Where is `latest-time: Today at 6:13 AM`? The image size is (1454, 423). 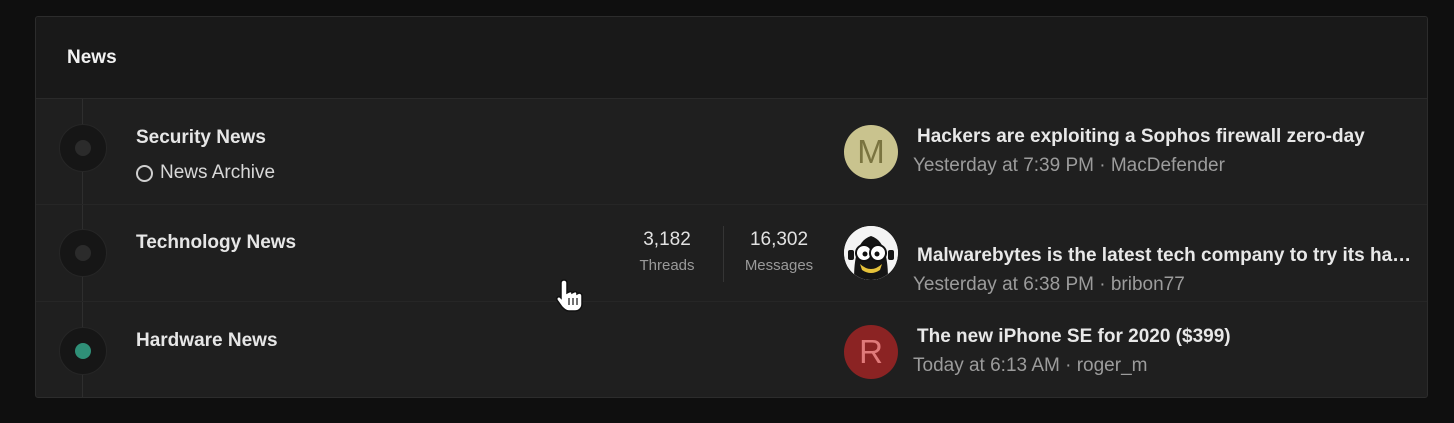 latest-time: Today at 6:13 AM is located at coordinates (986, 365).